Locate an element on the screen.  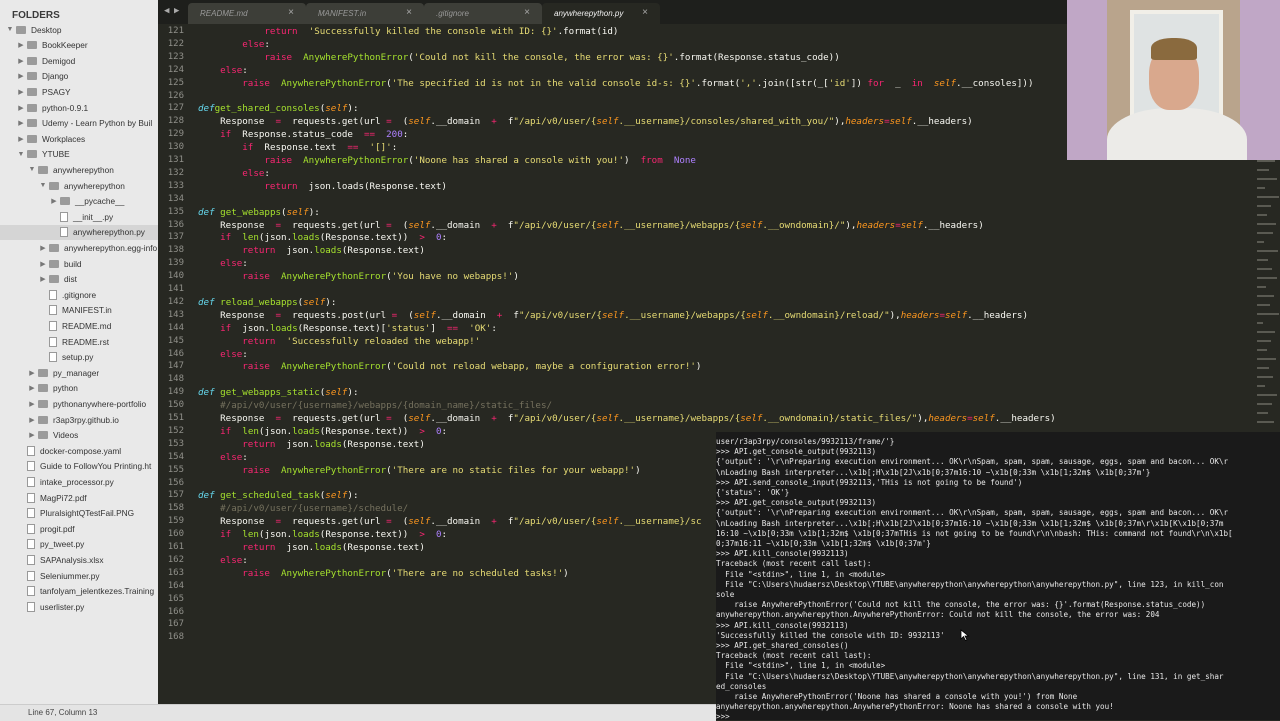
sidebar-file: README.rst is located at coordinates (79, 341).